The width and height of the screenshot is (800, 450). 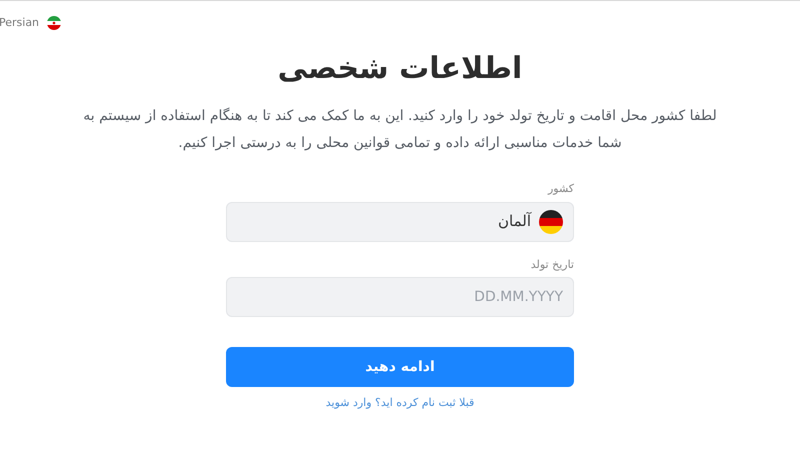 What do you see at coordinates (400, 367) in the screenshot?
I see `continue-button: ادامه دهید` at bounding box center [400, 367].